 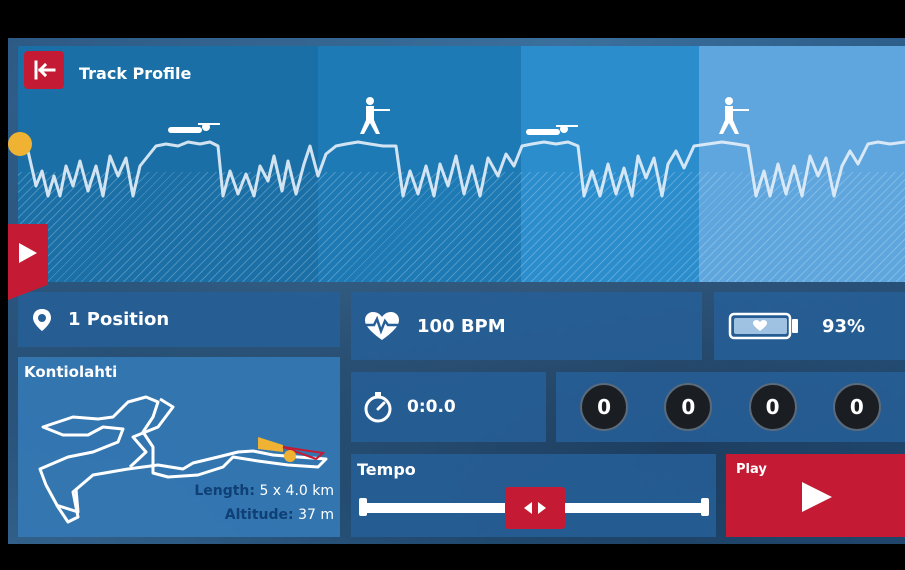 I want to click on track-length: Length: 5 x 4.0 km, so click(x=264, y=491).